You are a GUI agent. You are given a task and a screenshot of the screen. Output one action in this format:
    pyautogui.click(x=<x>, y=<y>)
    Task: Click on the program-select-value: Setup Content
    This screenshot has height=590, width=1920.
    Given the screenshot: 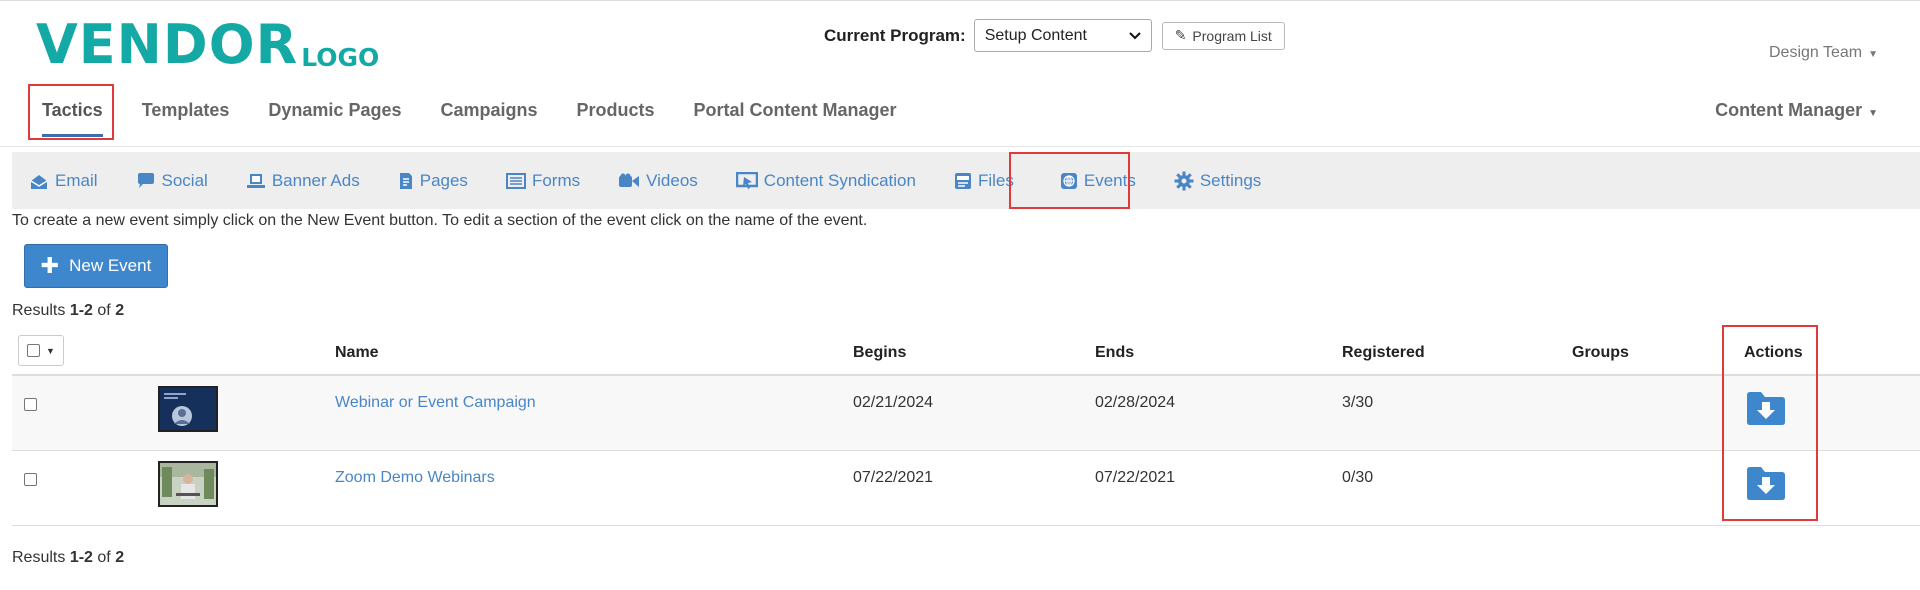 What is the action you would take?
    pyautogui.click(x=1035, y=35)
    